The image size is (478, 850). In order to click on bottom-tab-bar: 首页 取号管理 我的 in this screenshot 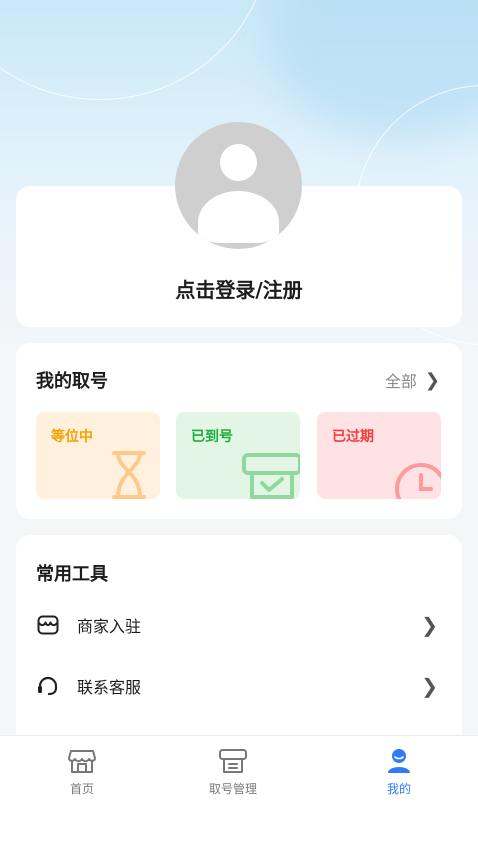, I will do `click(239, 792)`.